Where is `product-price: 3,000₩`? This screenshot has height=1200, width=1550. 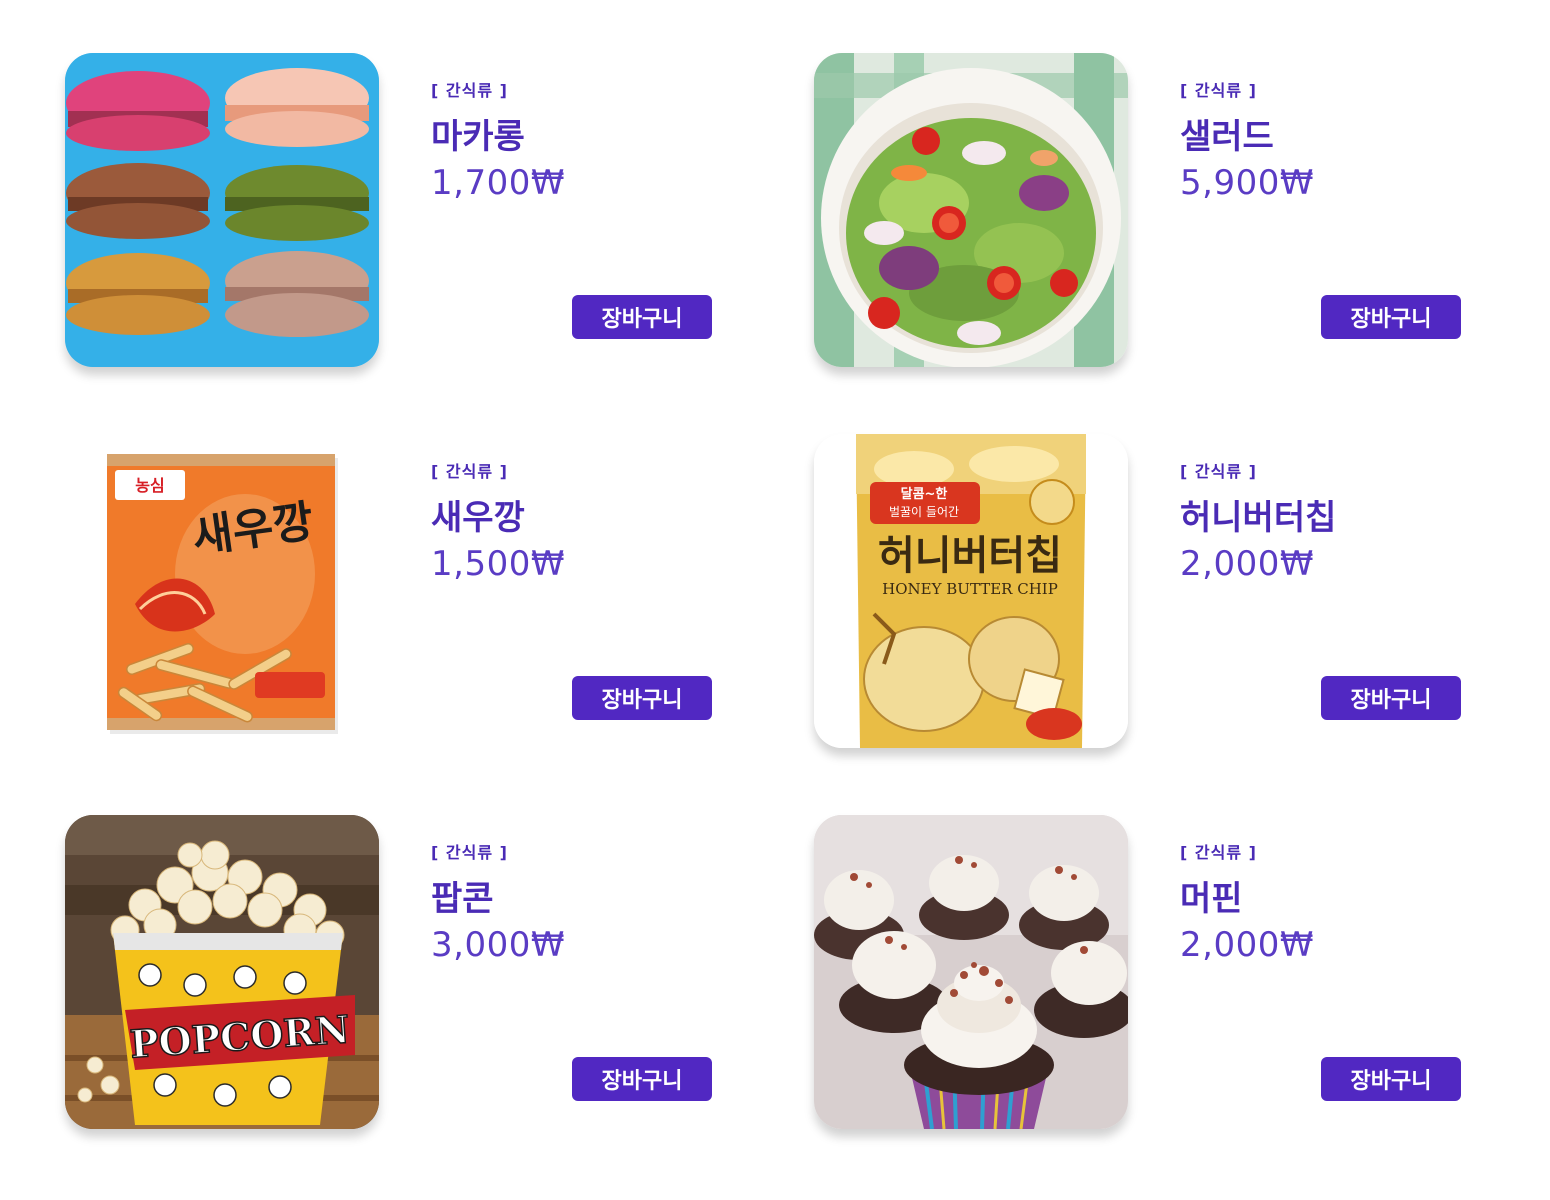
product-price: 3,000₩ is located at coordinates (498, 945).